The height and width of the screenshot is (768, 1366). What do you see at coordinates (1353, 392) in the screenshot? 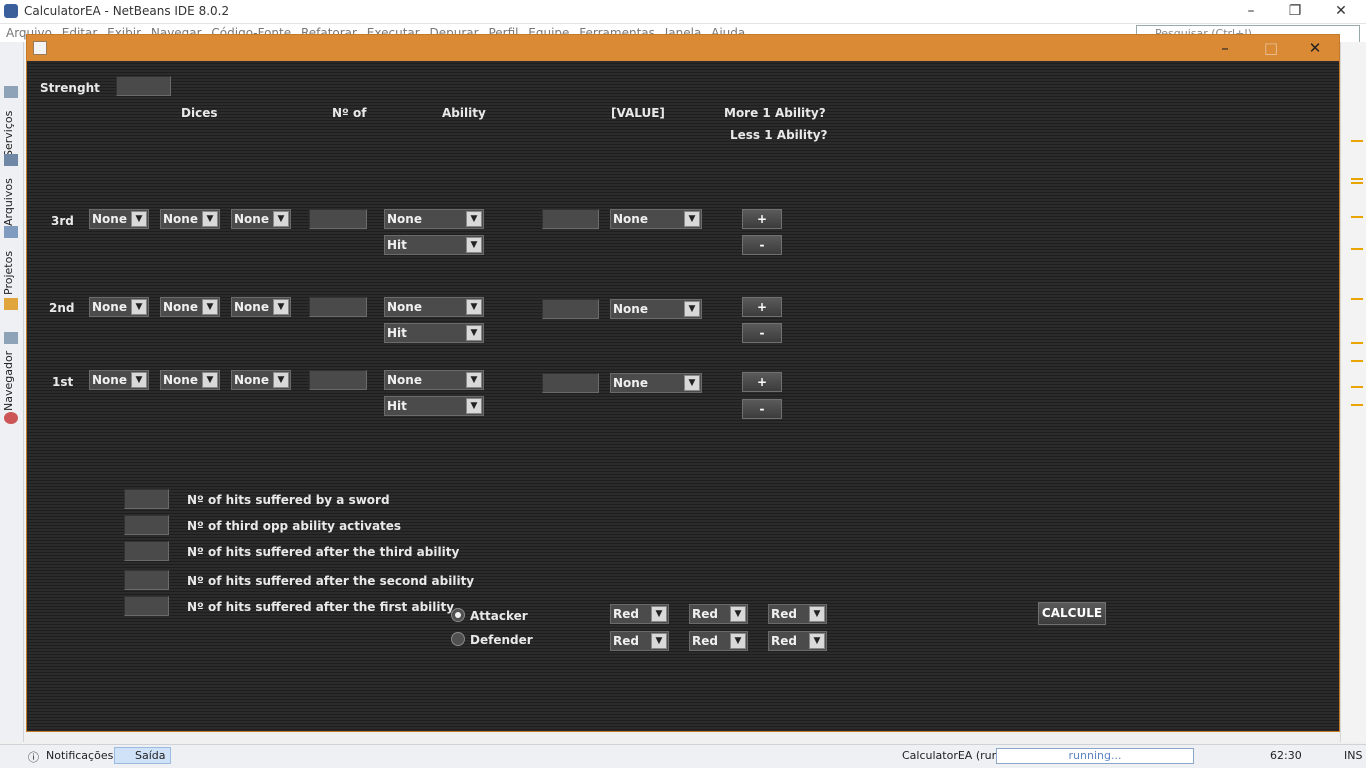
I see `right-side-panel` at bounding box center [1353, 392].